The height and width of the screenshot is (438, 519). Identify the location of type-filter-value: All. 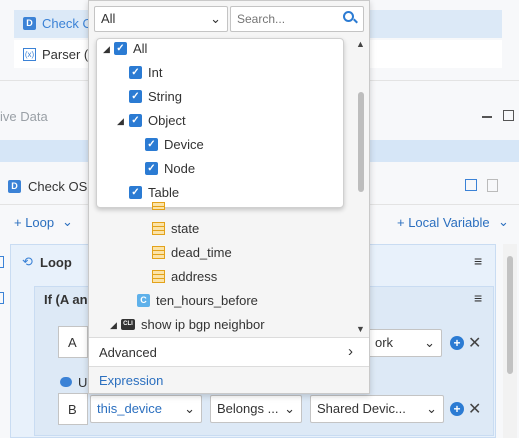
(108, 18).